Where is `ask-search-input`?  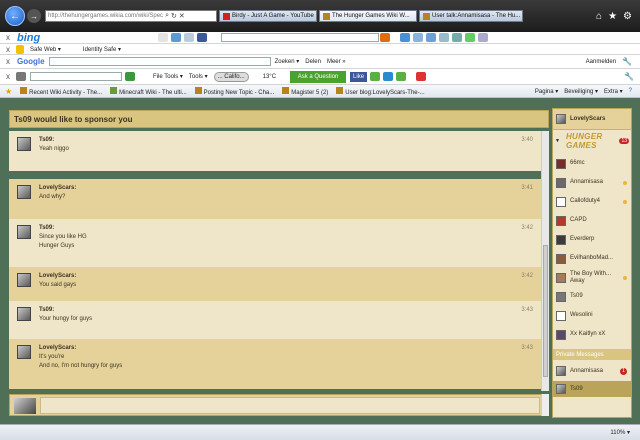 ask-search-input is located at coordinates (76, 76).